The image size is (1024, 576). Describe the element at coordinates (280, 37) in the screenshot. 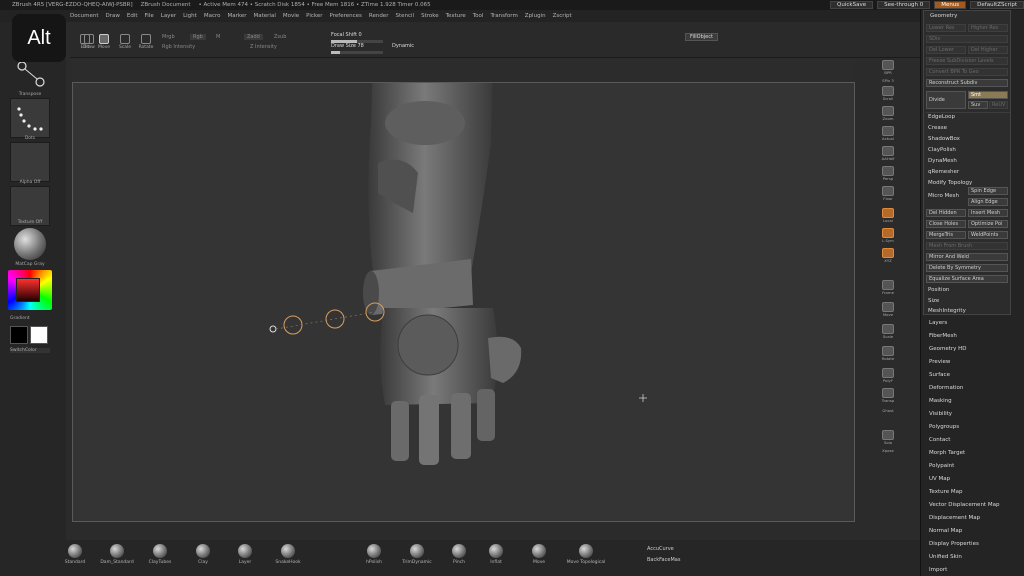

I see `zsub-button: Zsub` at that location.